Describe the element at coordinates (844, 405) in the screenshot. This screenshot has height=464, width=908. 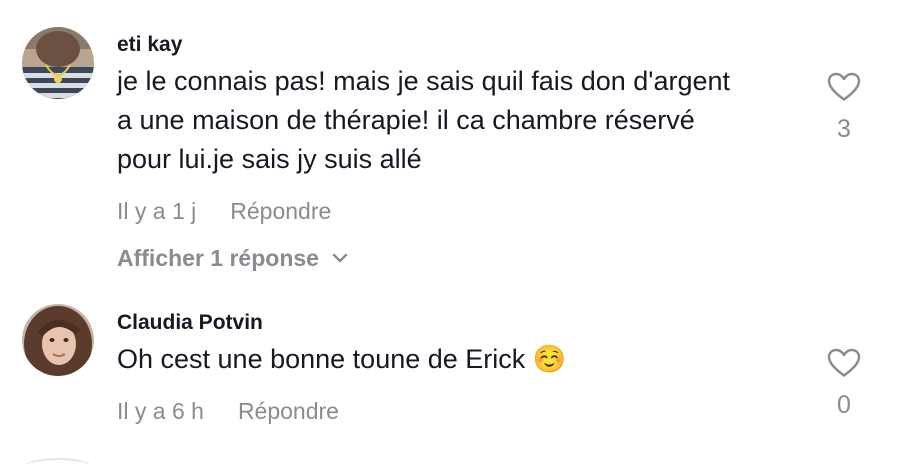
I see `like-count: 0` at that location.